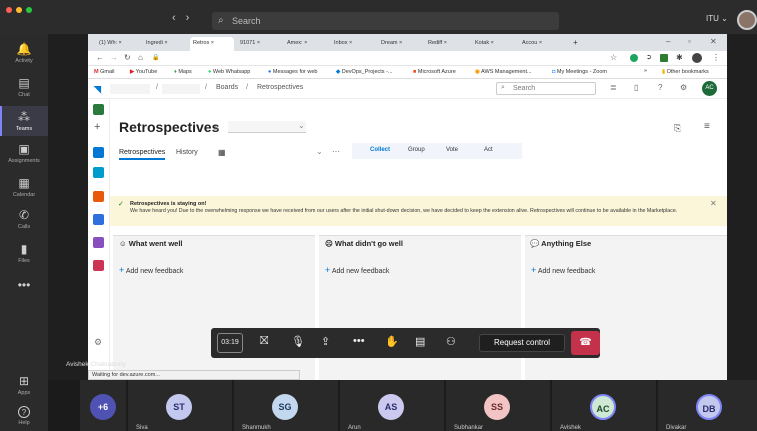 This screenshot has width=757, height=431. Describe the element at coordinates (29, 10) in the screenshot. I see `maximize-window-dot` at that location.